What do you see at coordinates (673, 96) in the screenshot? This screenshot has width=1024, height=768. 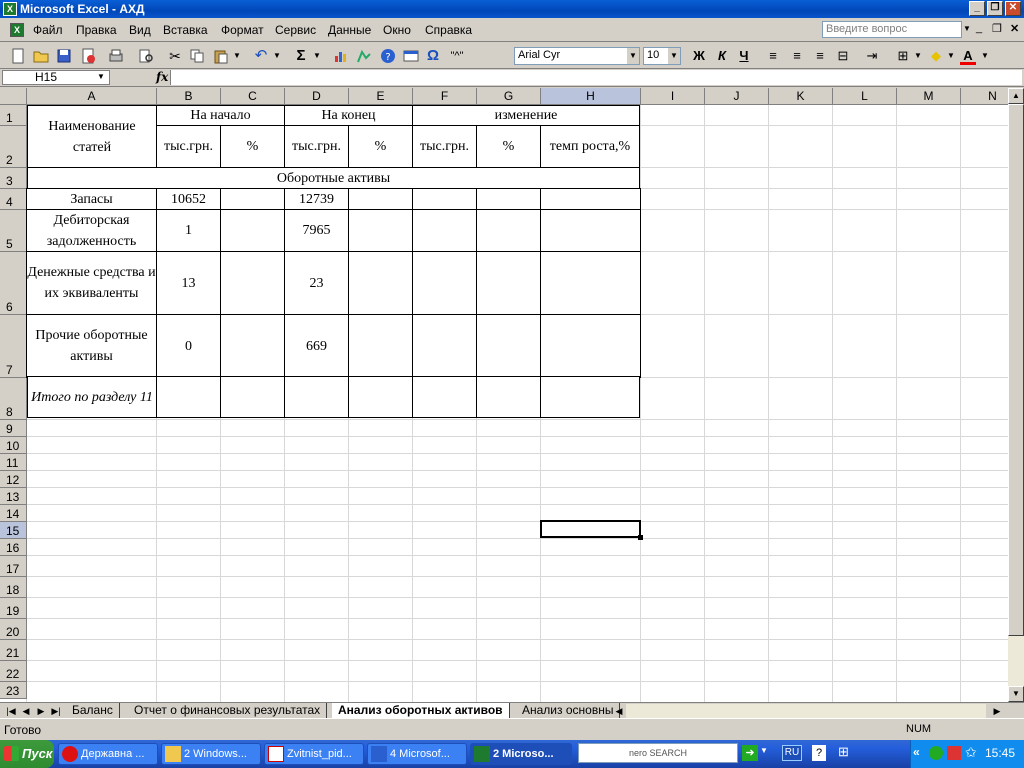 I see `column-header-i: I` at bounding box center [673, 96].